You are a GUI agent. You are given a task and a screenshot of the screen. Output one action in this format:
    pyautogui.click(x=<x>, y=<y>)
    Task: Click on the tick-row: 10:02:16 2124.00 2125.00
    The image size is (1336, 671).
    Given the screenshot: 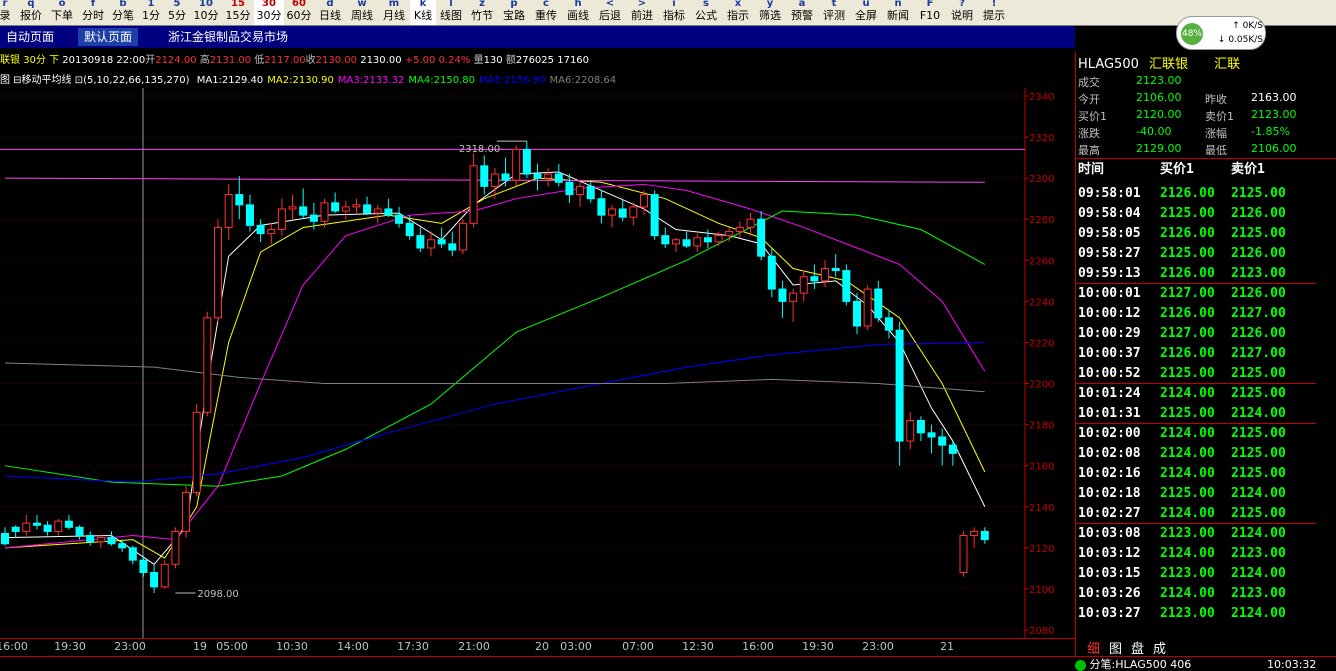 What is the action you would take?
    pyautogui.click(x=1196, y=474)
    